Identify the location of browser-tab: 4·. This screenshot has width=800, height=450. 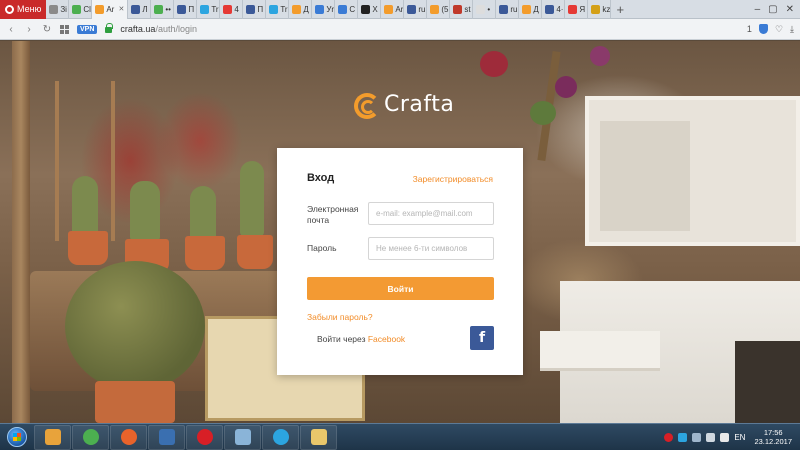
(554, 9).